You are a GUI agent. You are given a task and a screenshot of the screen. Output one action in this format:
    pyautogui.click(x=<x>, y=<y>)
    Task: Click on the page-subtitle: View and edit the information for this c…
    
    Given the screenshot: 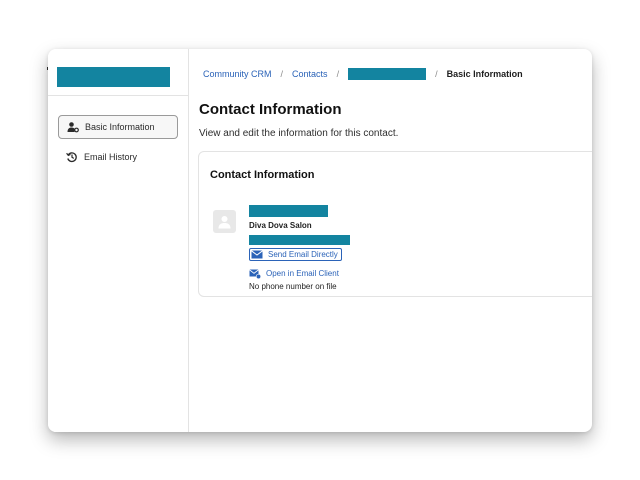 What is the action you would take?
    pyautogui.click(x=299, y=133)
    